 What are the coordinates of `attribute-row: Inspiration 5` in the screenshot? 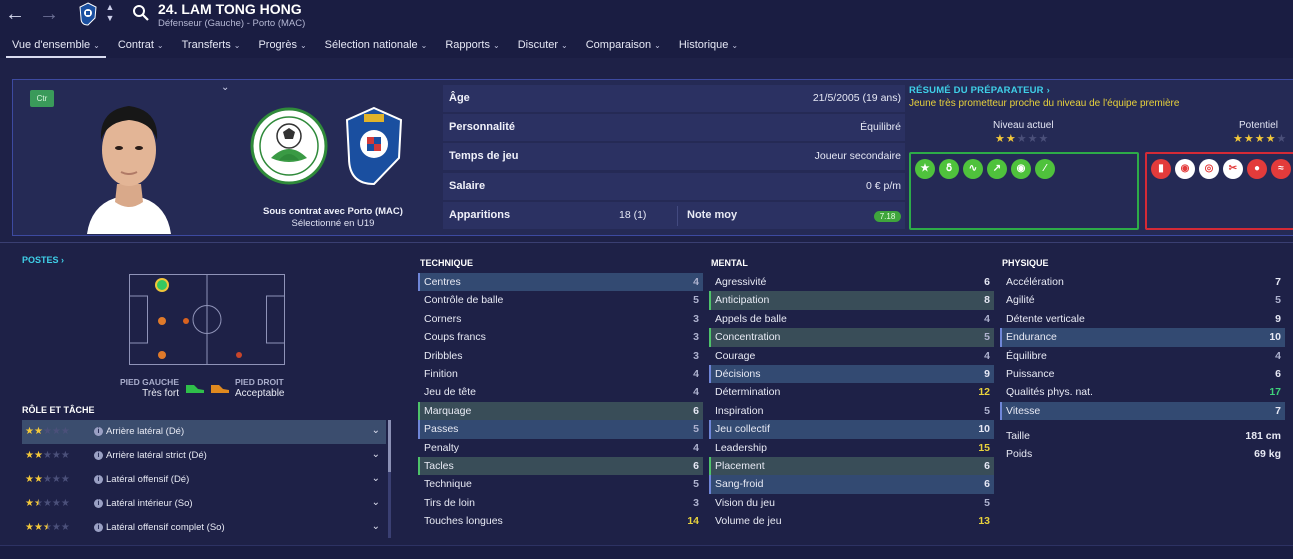 It's located at (851, 411).